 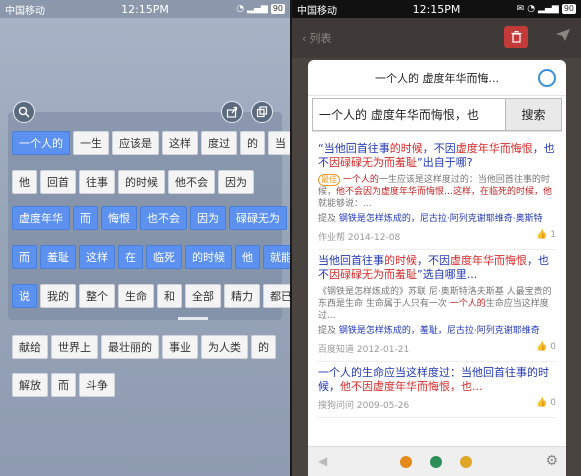 What do you see at coordinates (441, 219) in the screenshot?
I see `mention-link: 钢铁是怎样炼成的，尼古拉·阿列克谢耶维奇·奥斯特` at bounding box center [441, 219].